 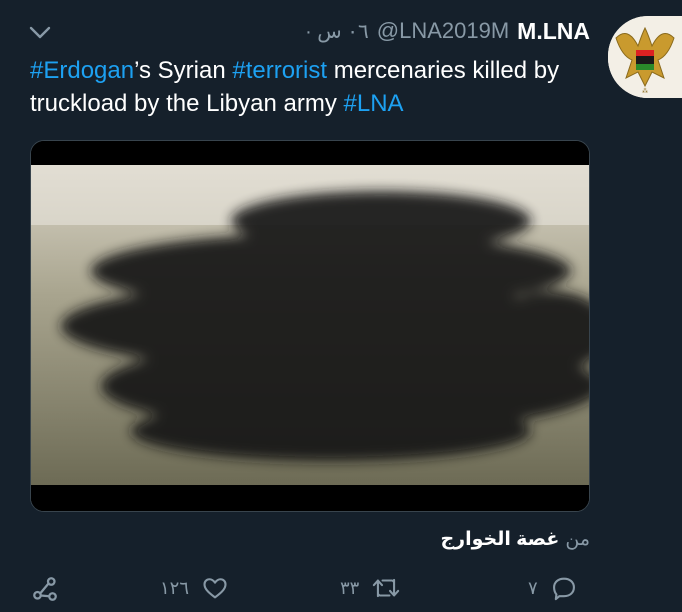 I want to click on source-attribution: من غصة الخوارج, so click(x=515, y=539).